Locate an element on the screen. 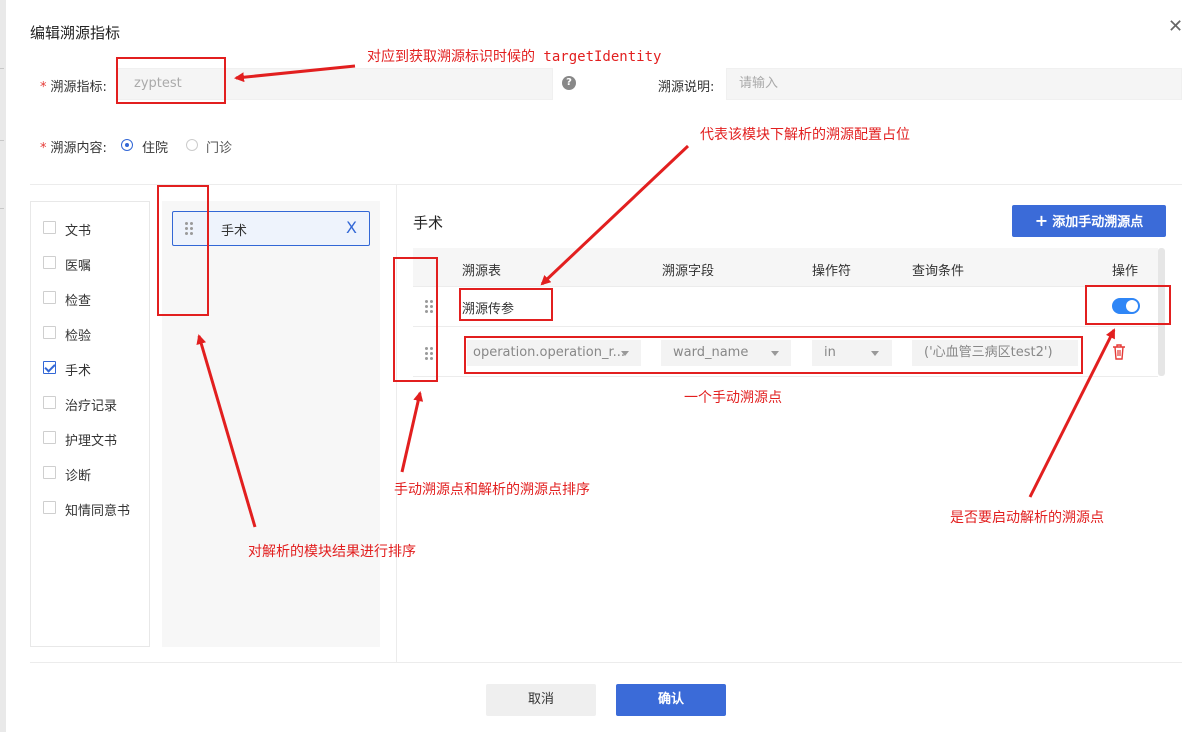  divider is located at coordinates (606, 662).